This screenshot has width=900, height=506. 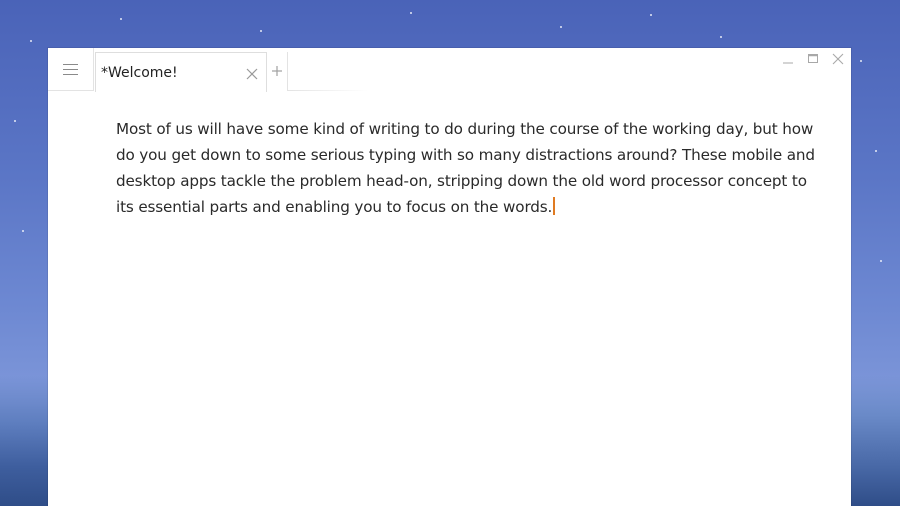 I want to click on menu-button, so click(x=71, y=69).